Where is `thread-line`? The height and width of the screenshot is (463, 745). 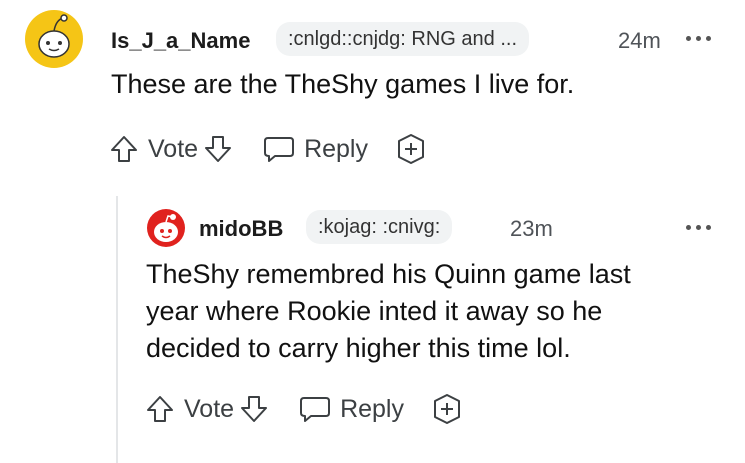 thread-line is located at coordinates (117, 329).